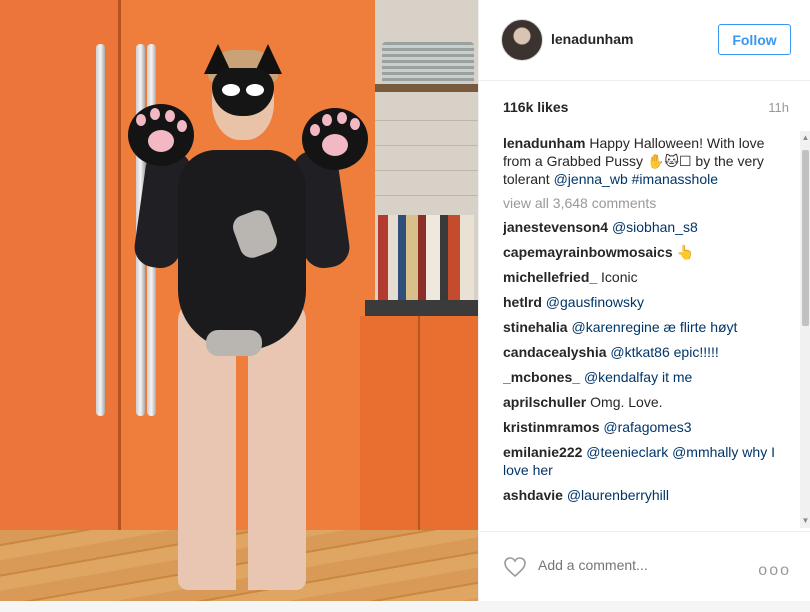  What do you see at coordinates (638, 565) in the screenshot?
I see `add-comment-input` at bounding box center [638, 565].